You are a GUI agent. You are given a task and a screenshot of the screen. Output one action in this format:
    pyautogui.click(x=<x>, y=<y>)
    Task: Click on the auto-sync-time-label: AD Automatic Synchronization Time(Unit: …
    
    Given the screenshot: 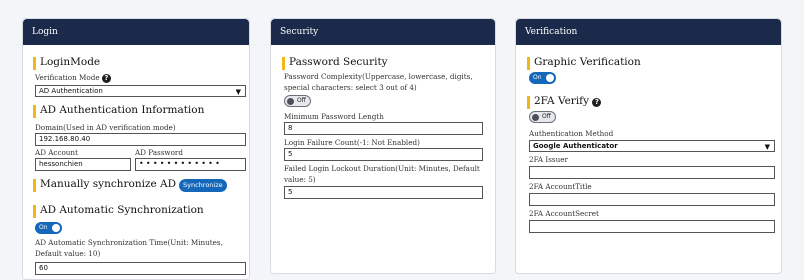 What is the action you would take?
    pyautogui.click(x=129, y=248)
    